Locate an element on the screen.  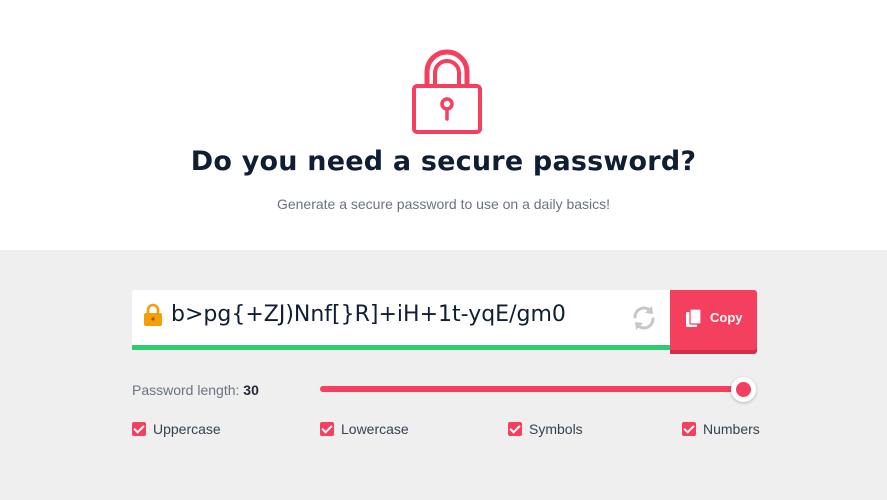
copy-icon is located at coordinates (694, 318).